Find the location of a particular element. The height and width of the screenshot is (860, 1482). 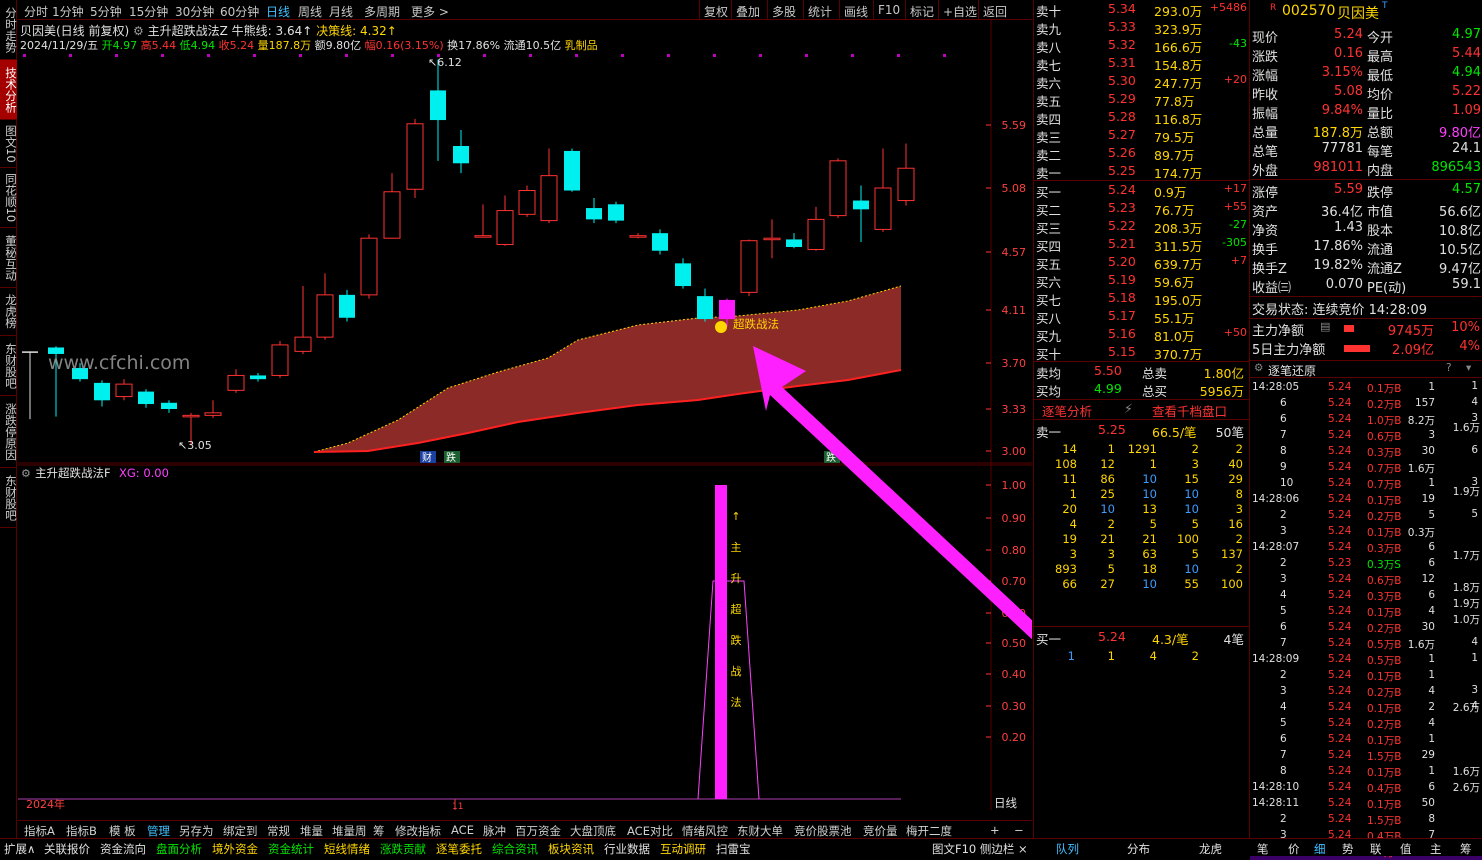

tick-row: 2 5.23 0.3万S 6 is located at coordinates (1366, 564).